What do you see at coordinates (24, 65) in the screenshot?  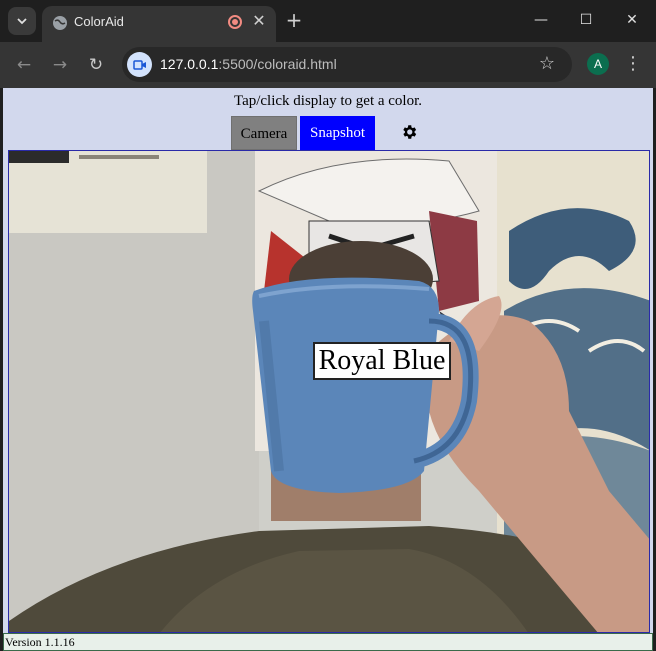 I see `back-icon: ←` at bounding box center [24, 65].